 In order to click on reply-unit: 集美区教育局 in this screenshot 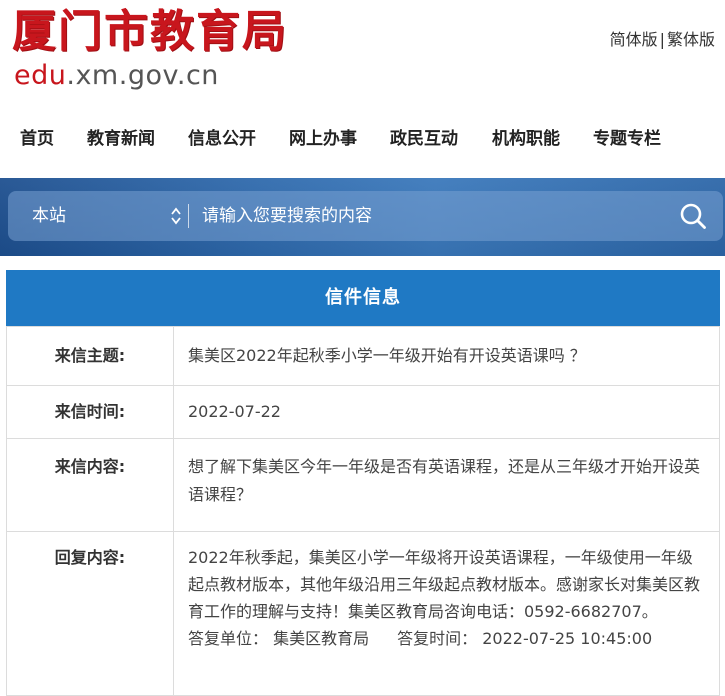, I will do `click(321, 638)`.